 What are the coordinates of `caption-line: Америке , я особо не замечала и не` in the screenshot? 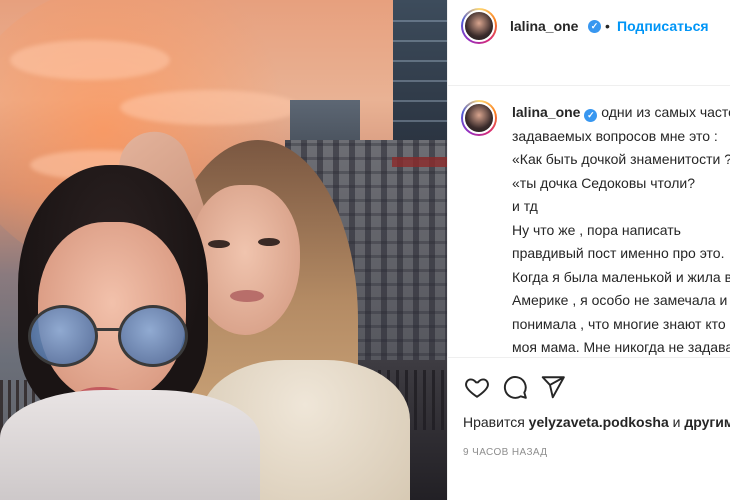 It's located at (621, 300).